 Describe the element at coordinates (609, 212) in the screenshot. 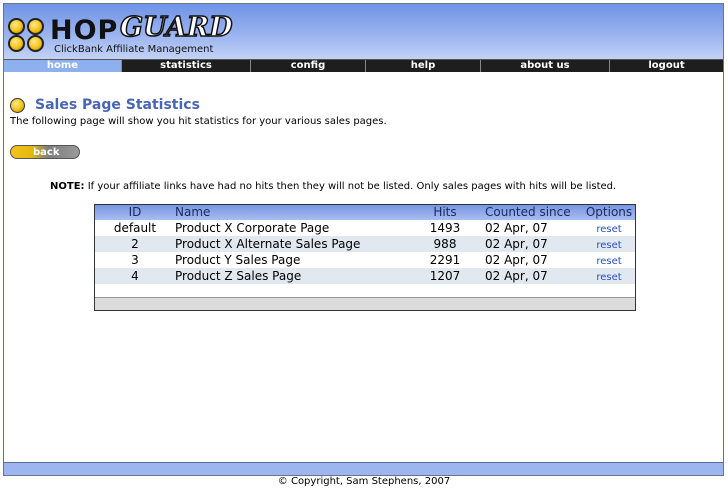

I see `header-options: Options` at that location.